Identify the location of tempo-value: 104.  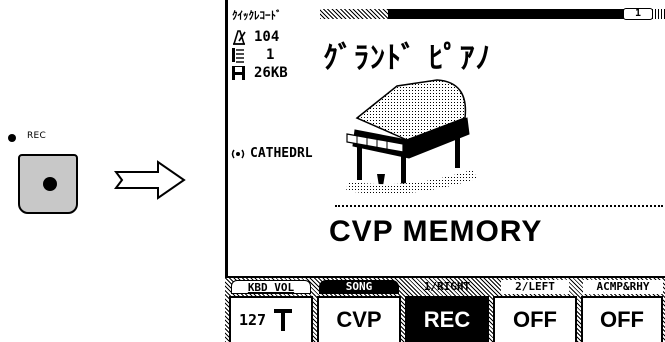
(267, 37).